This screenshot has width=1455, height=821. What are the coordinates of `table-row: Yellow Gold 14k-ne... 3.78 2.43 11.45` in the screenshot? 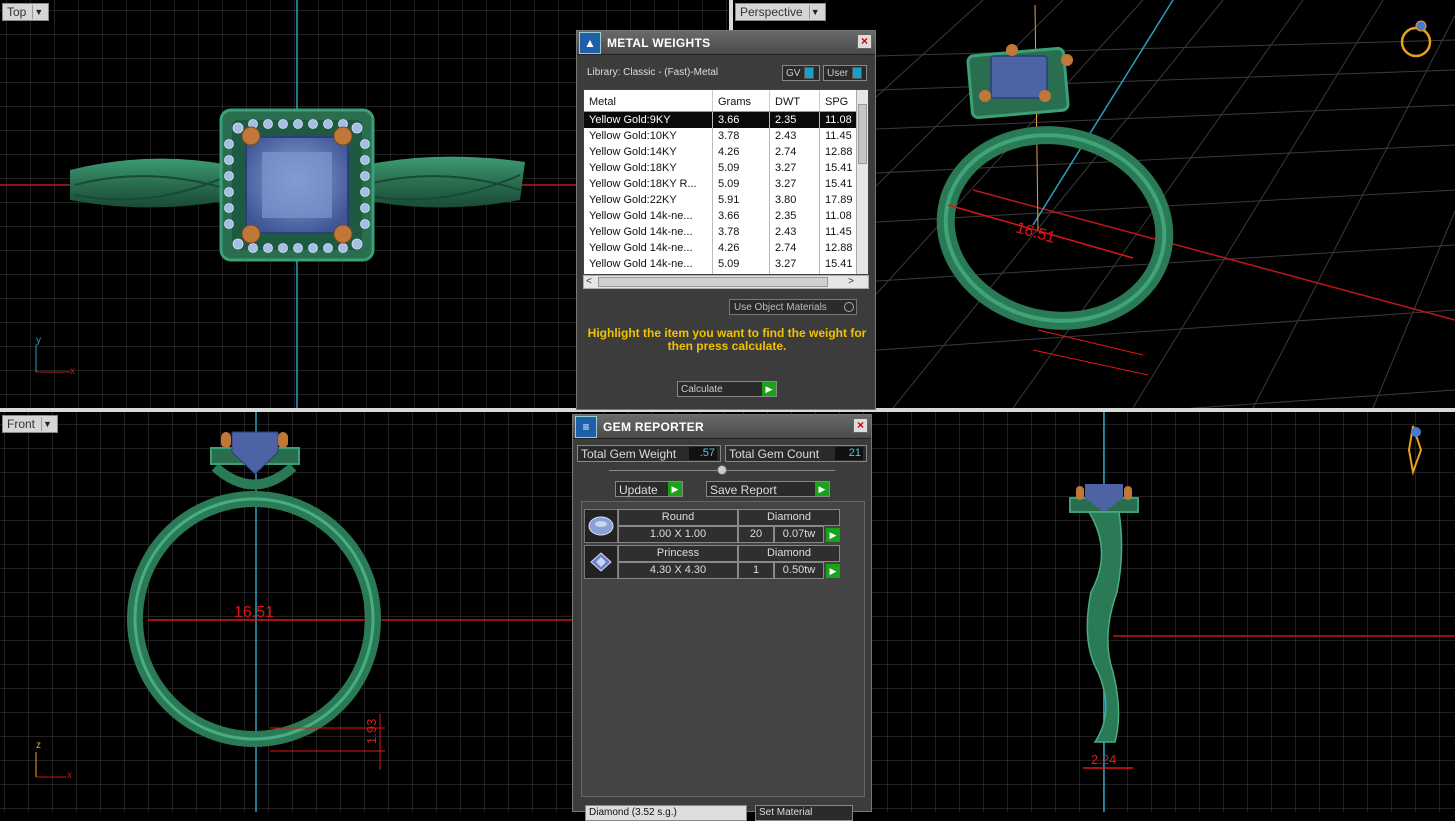 It's located at (726, 232).